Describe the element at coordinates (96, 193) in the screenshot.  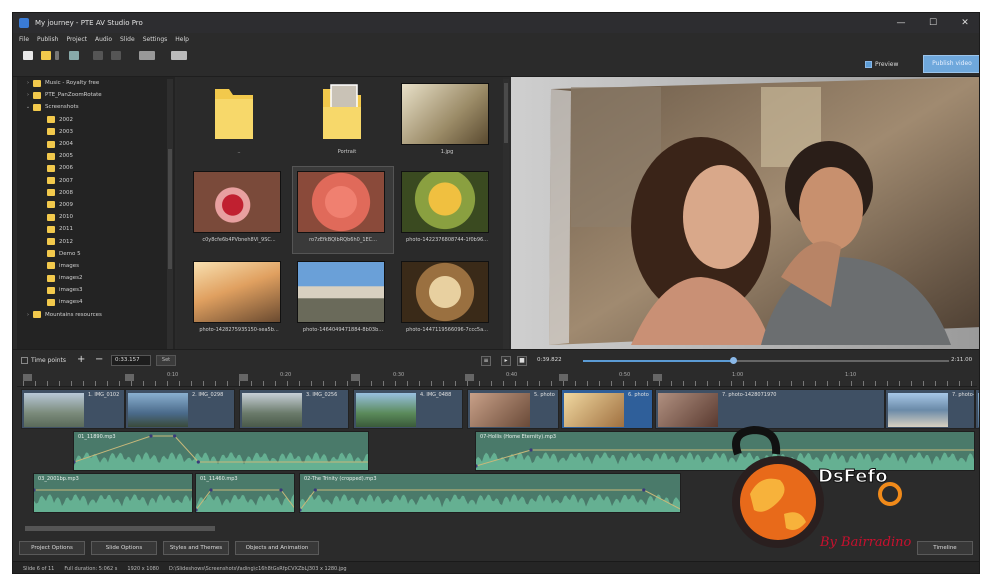
I see `tree-item: 2008` at that location.